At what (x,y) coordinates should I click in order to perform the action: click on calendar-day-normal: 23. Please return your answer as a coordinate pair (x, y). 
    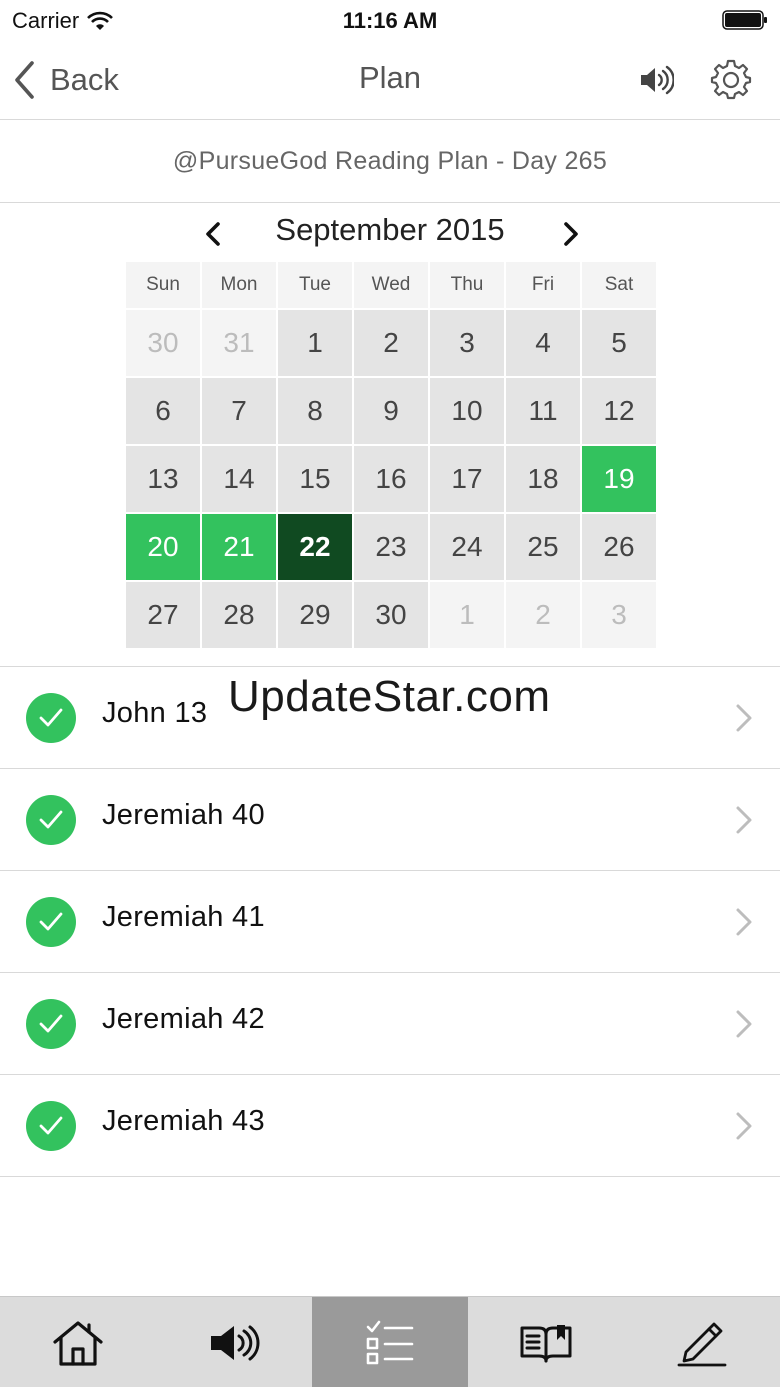
    Looking at the image, I should click on (391, 547).